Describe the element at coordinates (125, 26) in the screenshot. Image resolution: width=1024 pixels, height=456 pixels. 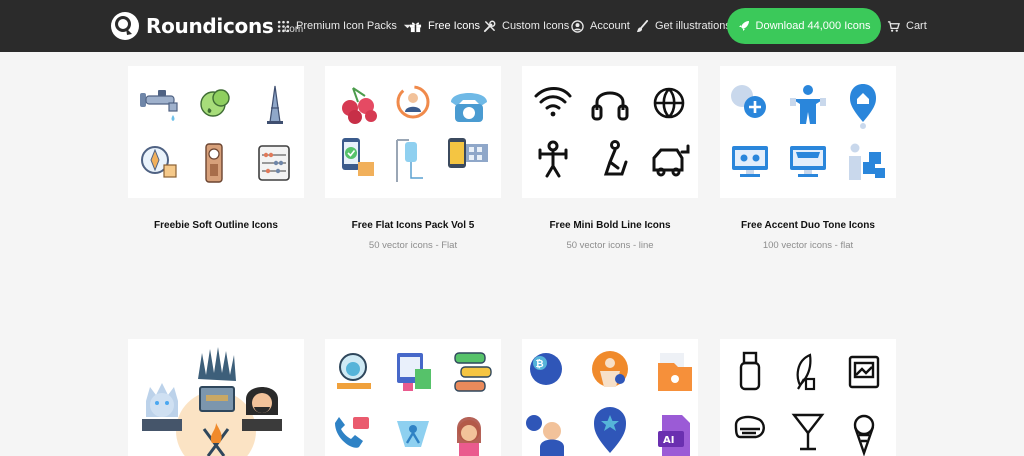
I see `roundicons-logo-icon` at that location.